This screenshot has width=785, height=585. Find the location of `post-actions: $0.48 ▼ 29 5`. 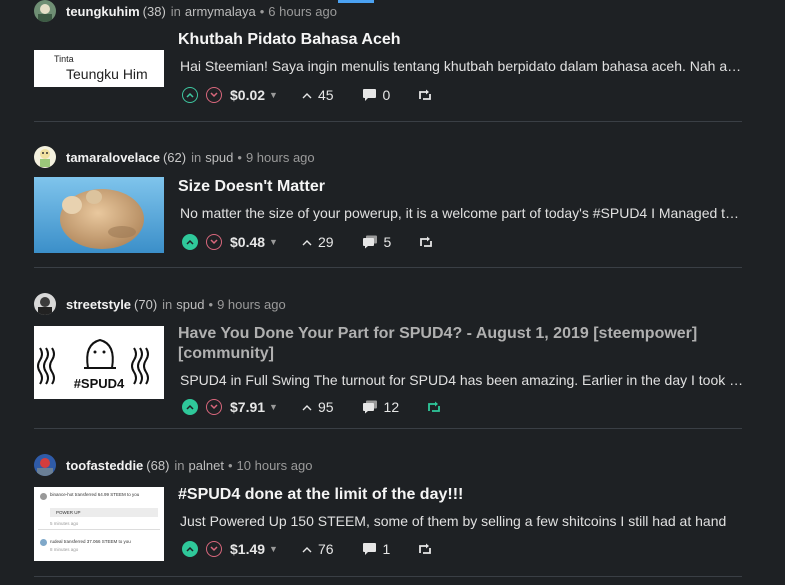

post-actions: $0.48 ▼ 29 5 is located at coordinates (307, 242).